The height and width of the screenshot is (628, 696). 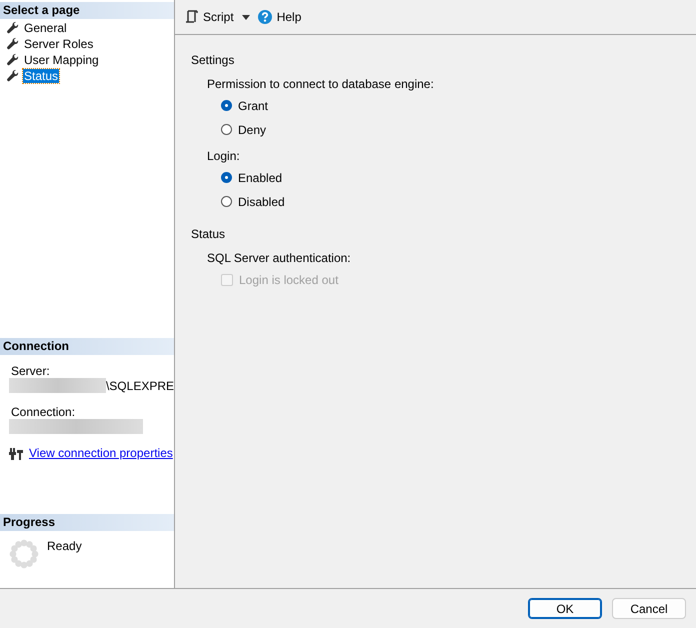 I want to click on radio-option: Enabled, so click(x=458, y=183).